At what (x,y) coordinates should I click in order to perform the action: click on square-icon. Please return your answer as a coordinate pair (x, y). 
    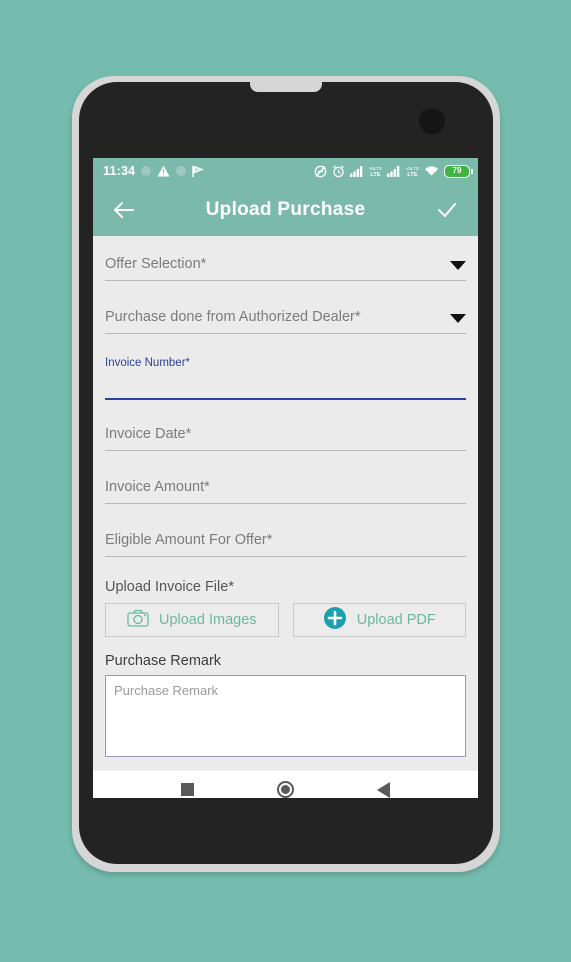
    Looking at the image, I should click on (187, 789).